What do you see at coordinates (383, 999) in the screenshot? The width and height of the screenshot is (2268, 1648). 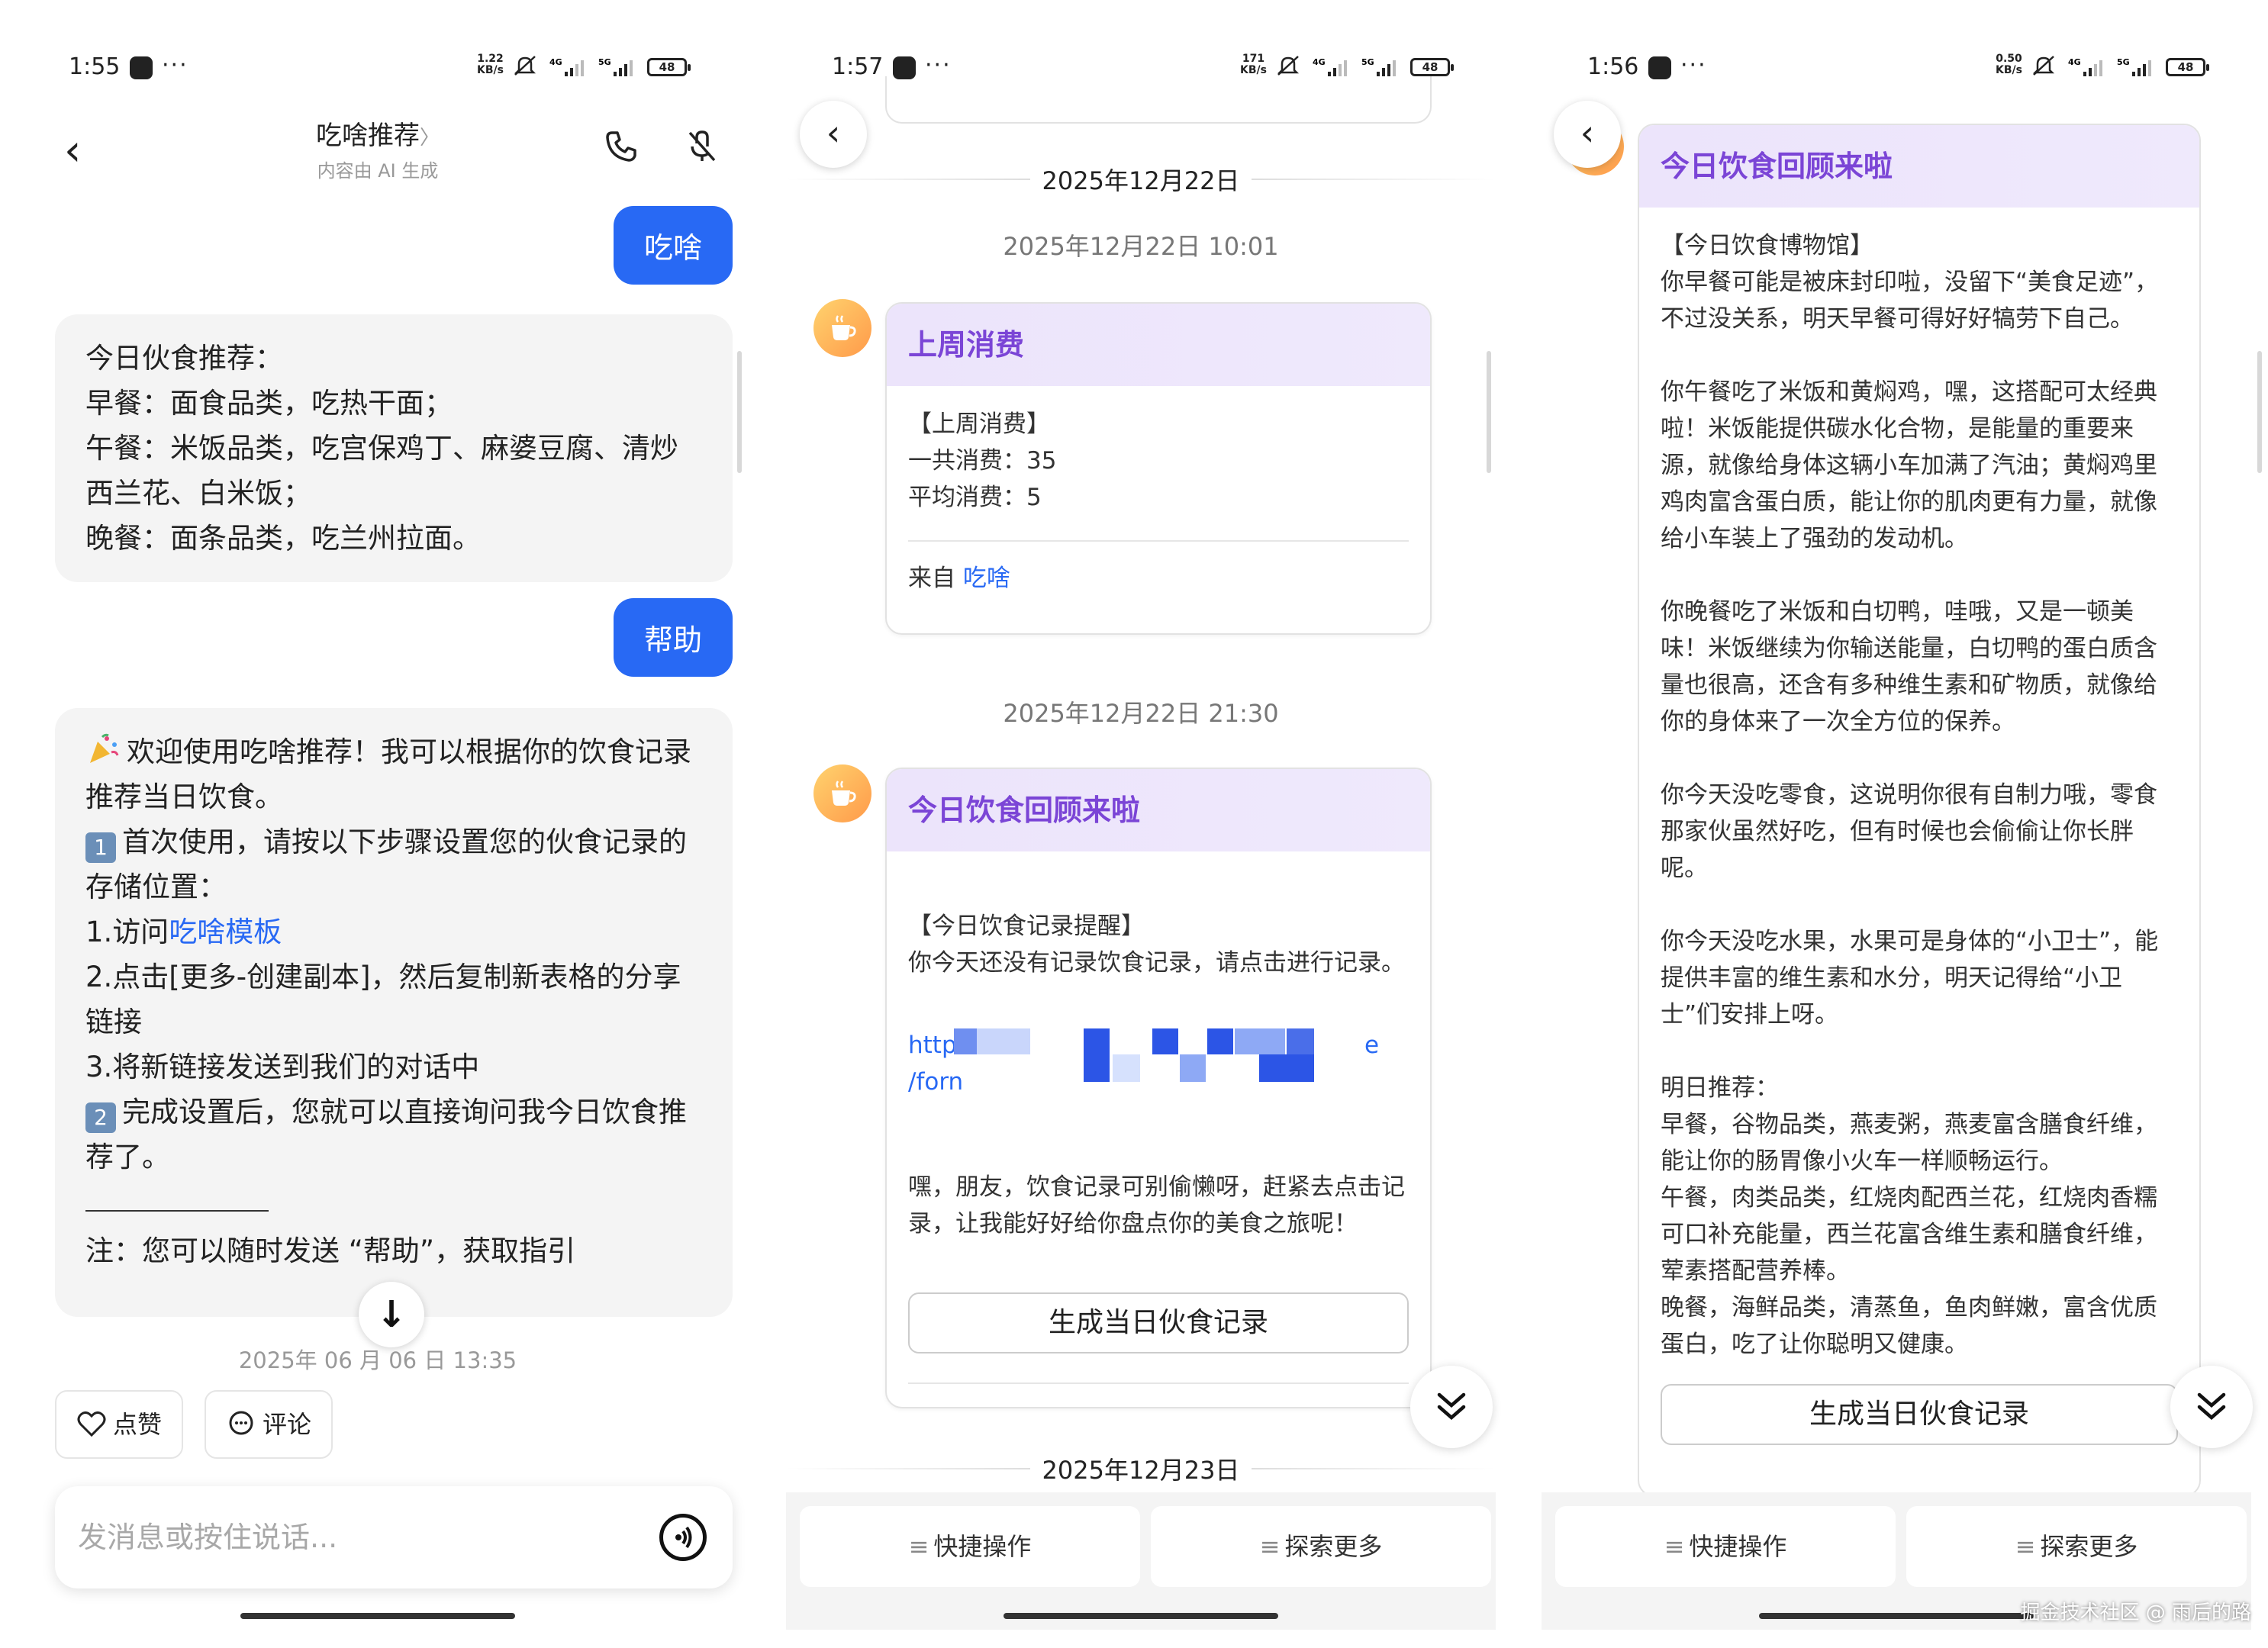 I see `help-line-copy: 2.点击[更多-创建副本]，然后复制新表格的分享链接` at bounding box center [383, 999].